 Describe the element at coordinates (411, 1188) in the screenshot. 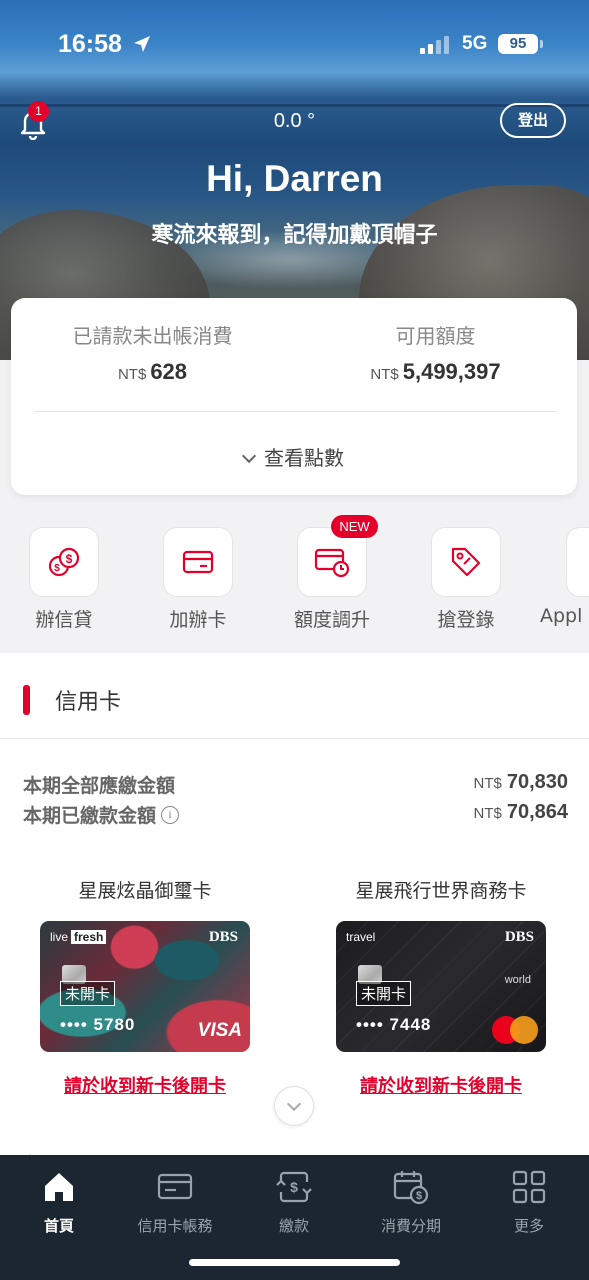

I see `installment-icon: $` at that location.